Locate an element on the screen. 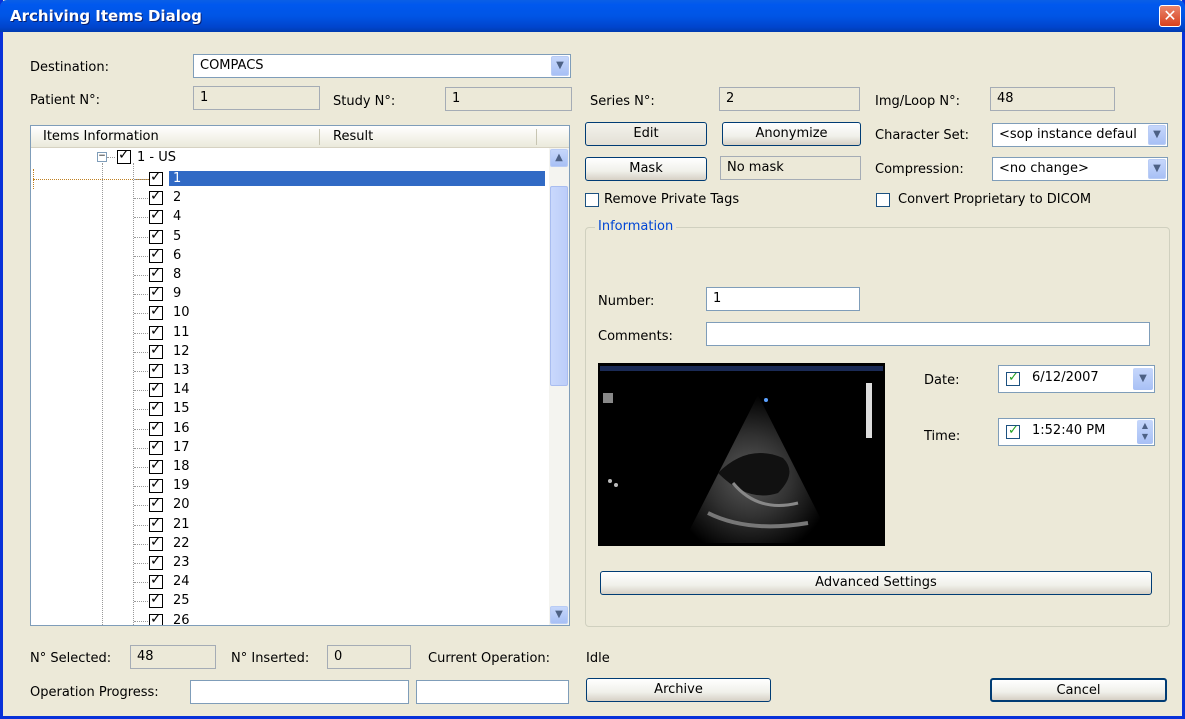  compression-combo: <no change> ▼ is located at coordinates (1080, 169).